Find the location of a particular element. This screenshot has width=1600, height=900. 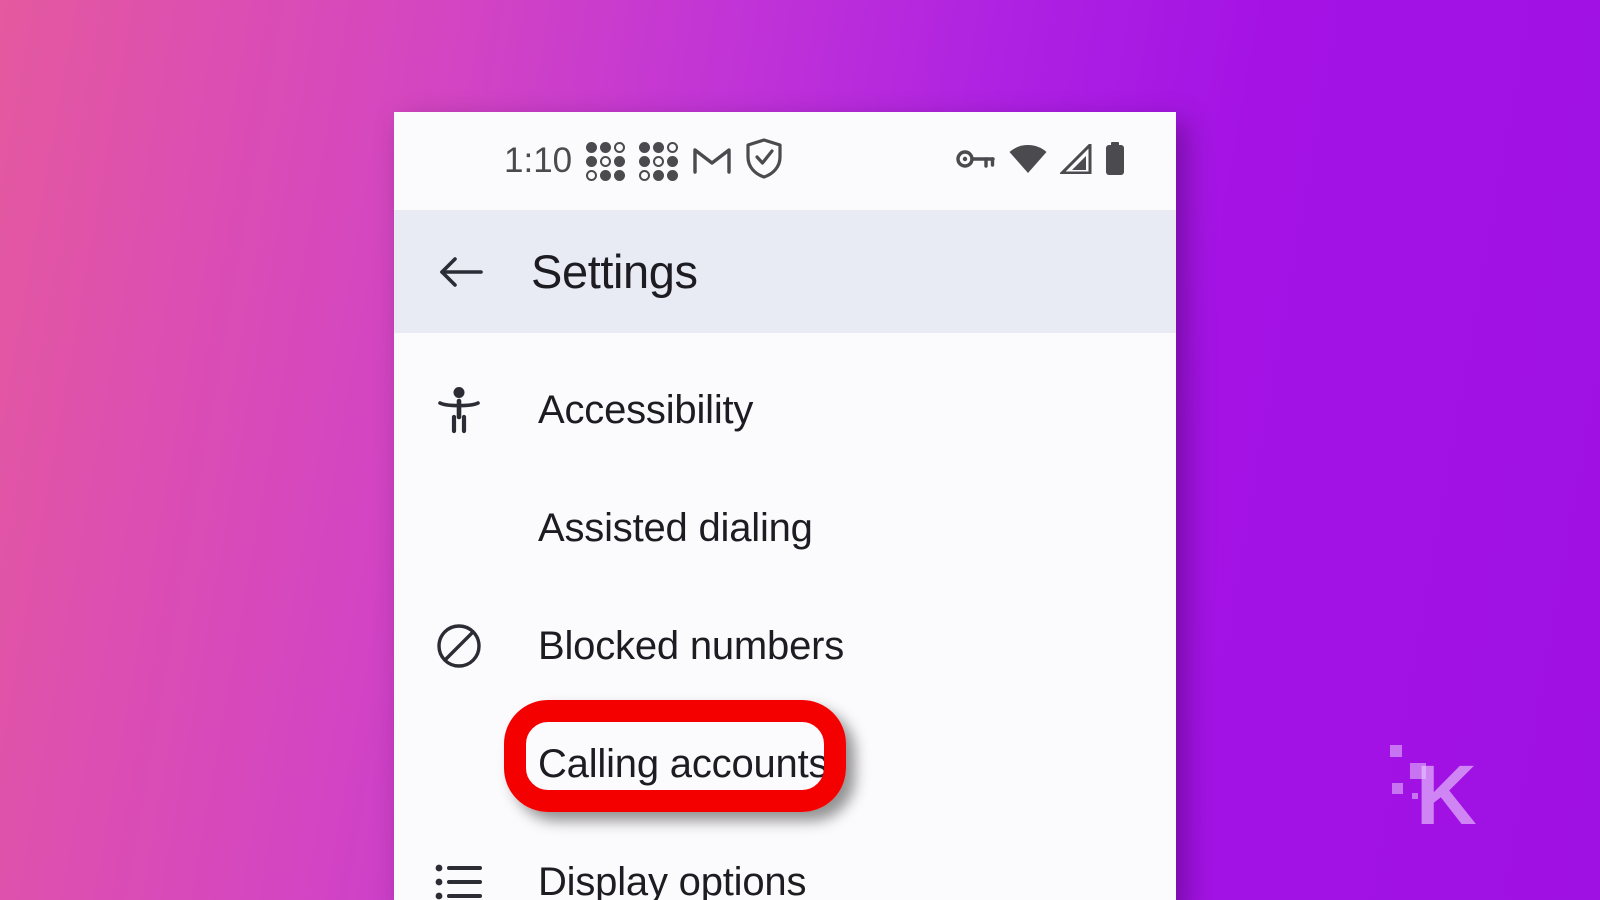

settings-item-label: Calling accounts is located at coordinates (683, 763).